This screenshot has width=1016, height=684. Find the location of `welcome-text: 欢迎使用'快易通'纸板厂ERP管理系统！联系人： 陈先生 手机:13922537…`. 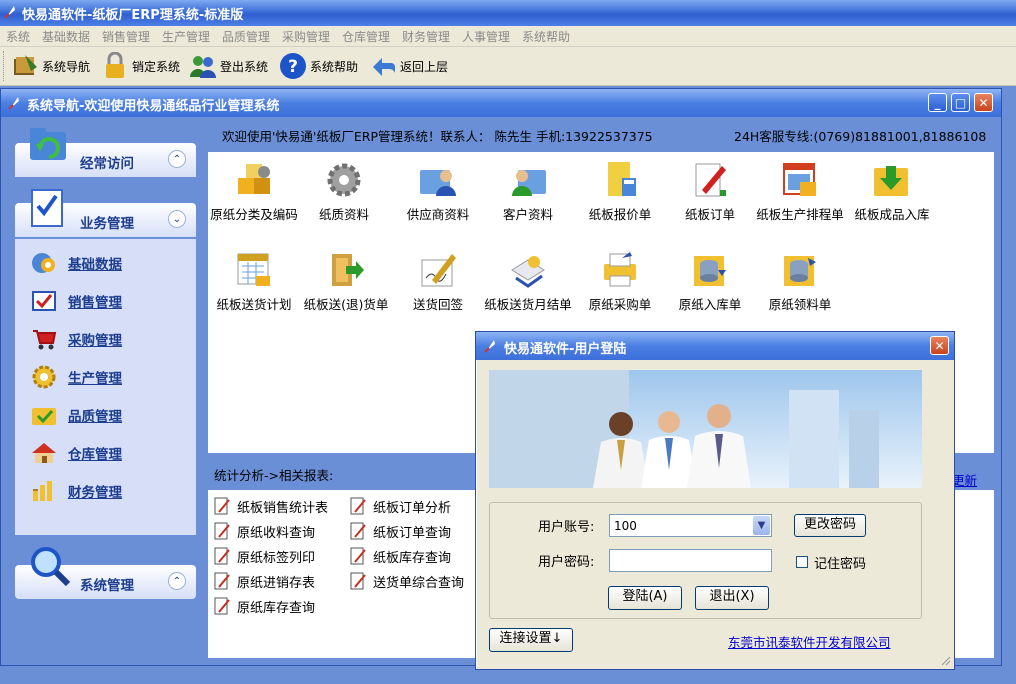

welcome-text: 欢迎使用'快易通'纸板厂ERP管理系统！联系人： 陈先生 手机:13922537… is located at coordinates (437, 136).